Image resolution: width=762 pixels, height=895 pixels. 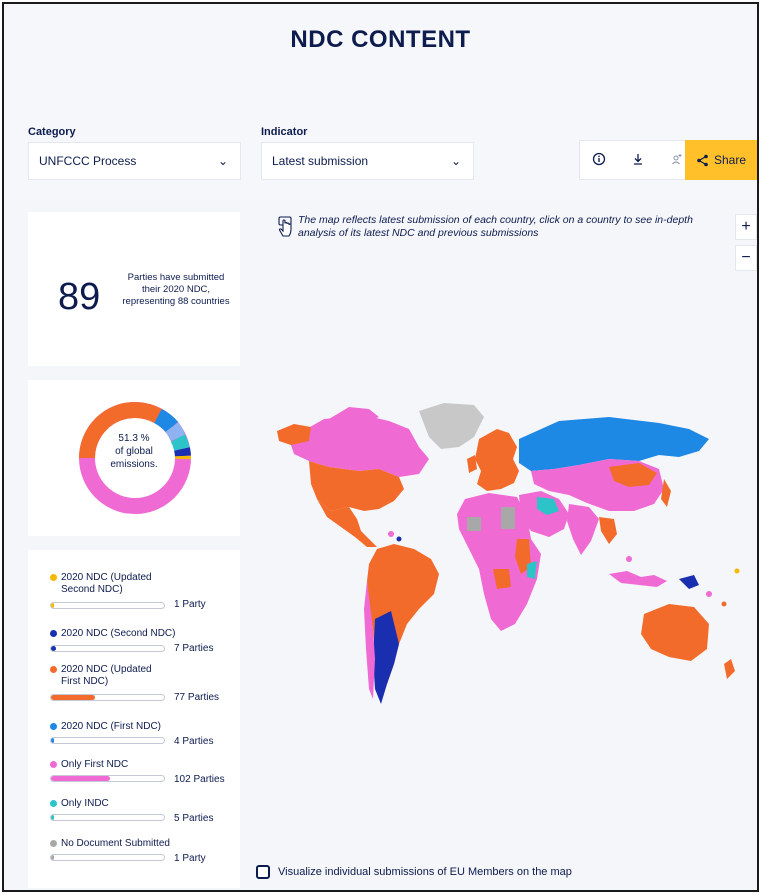 What do you see at coordinates (85, 803) in the screenshot?
I see `legend-name: Only INDC` at bounding box center [85, 803].